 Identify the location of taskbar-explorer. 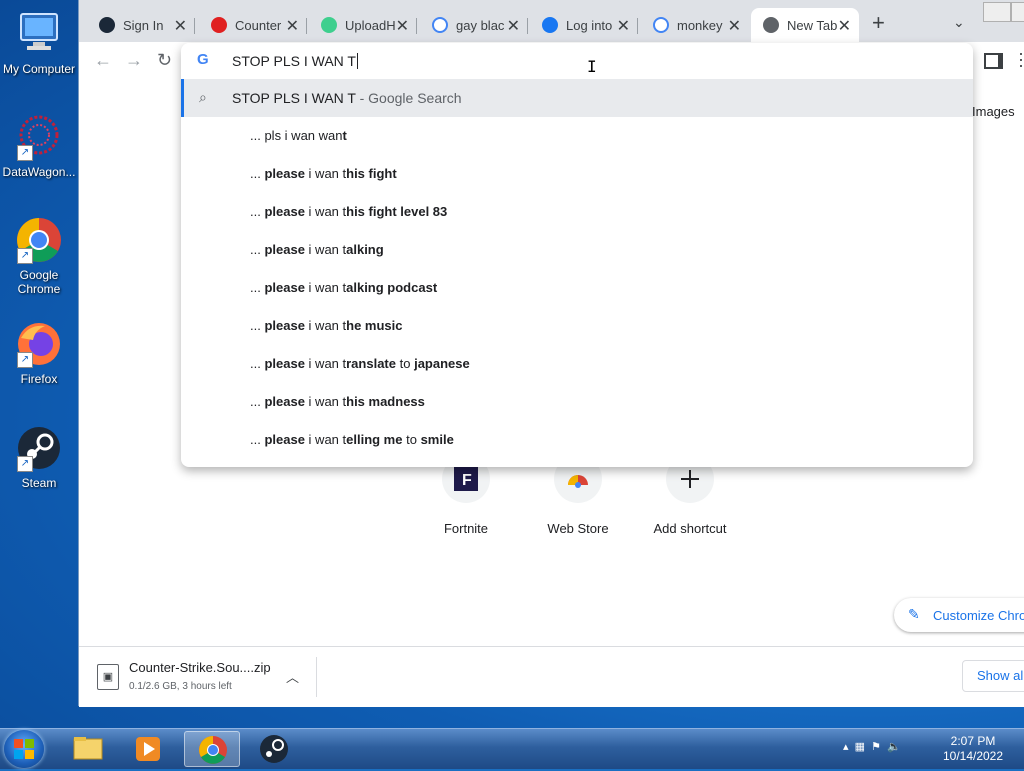
(88, 749).